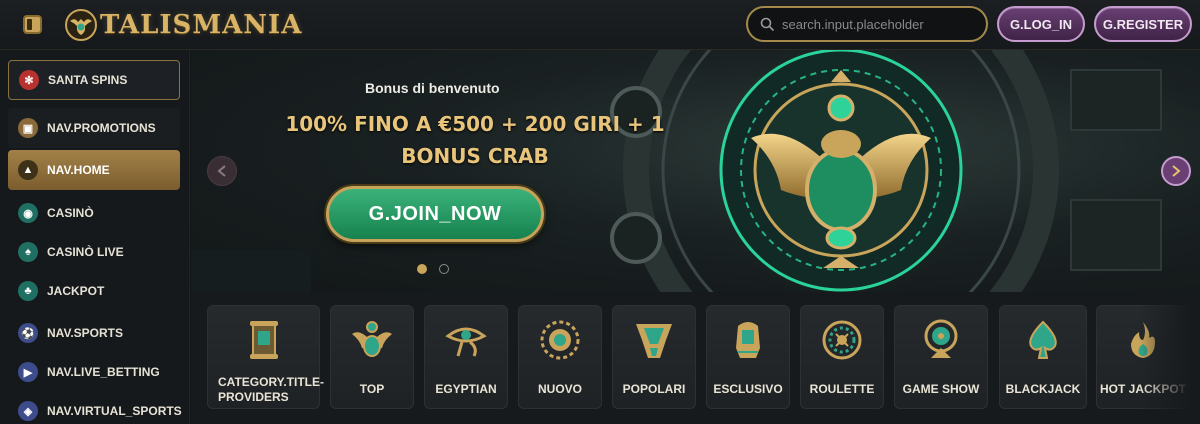  I want to click on sidebar-item-label: CASINÒ LIVE, so click(85, 252).